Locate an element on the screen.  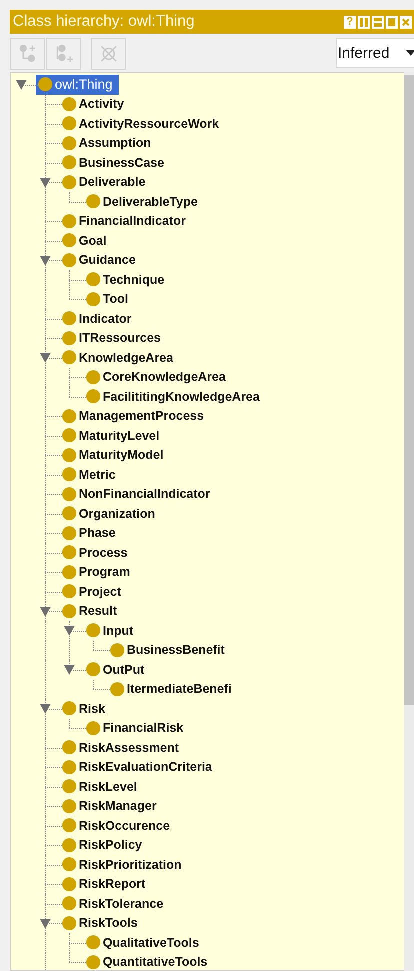
class-label: RiskOccurence is located at coordinates (124, 825).